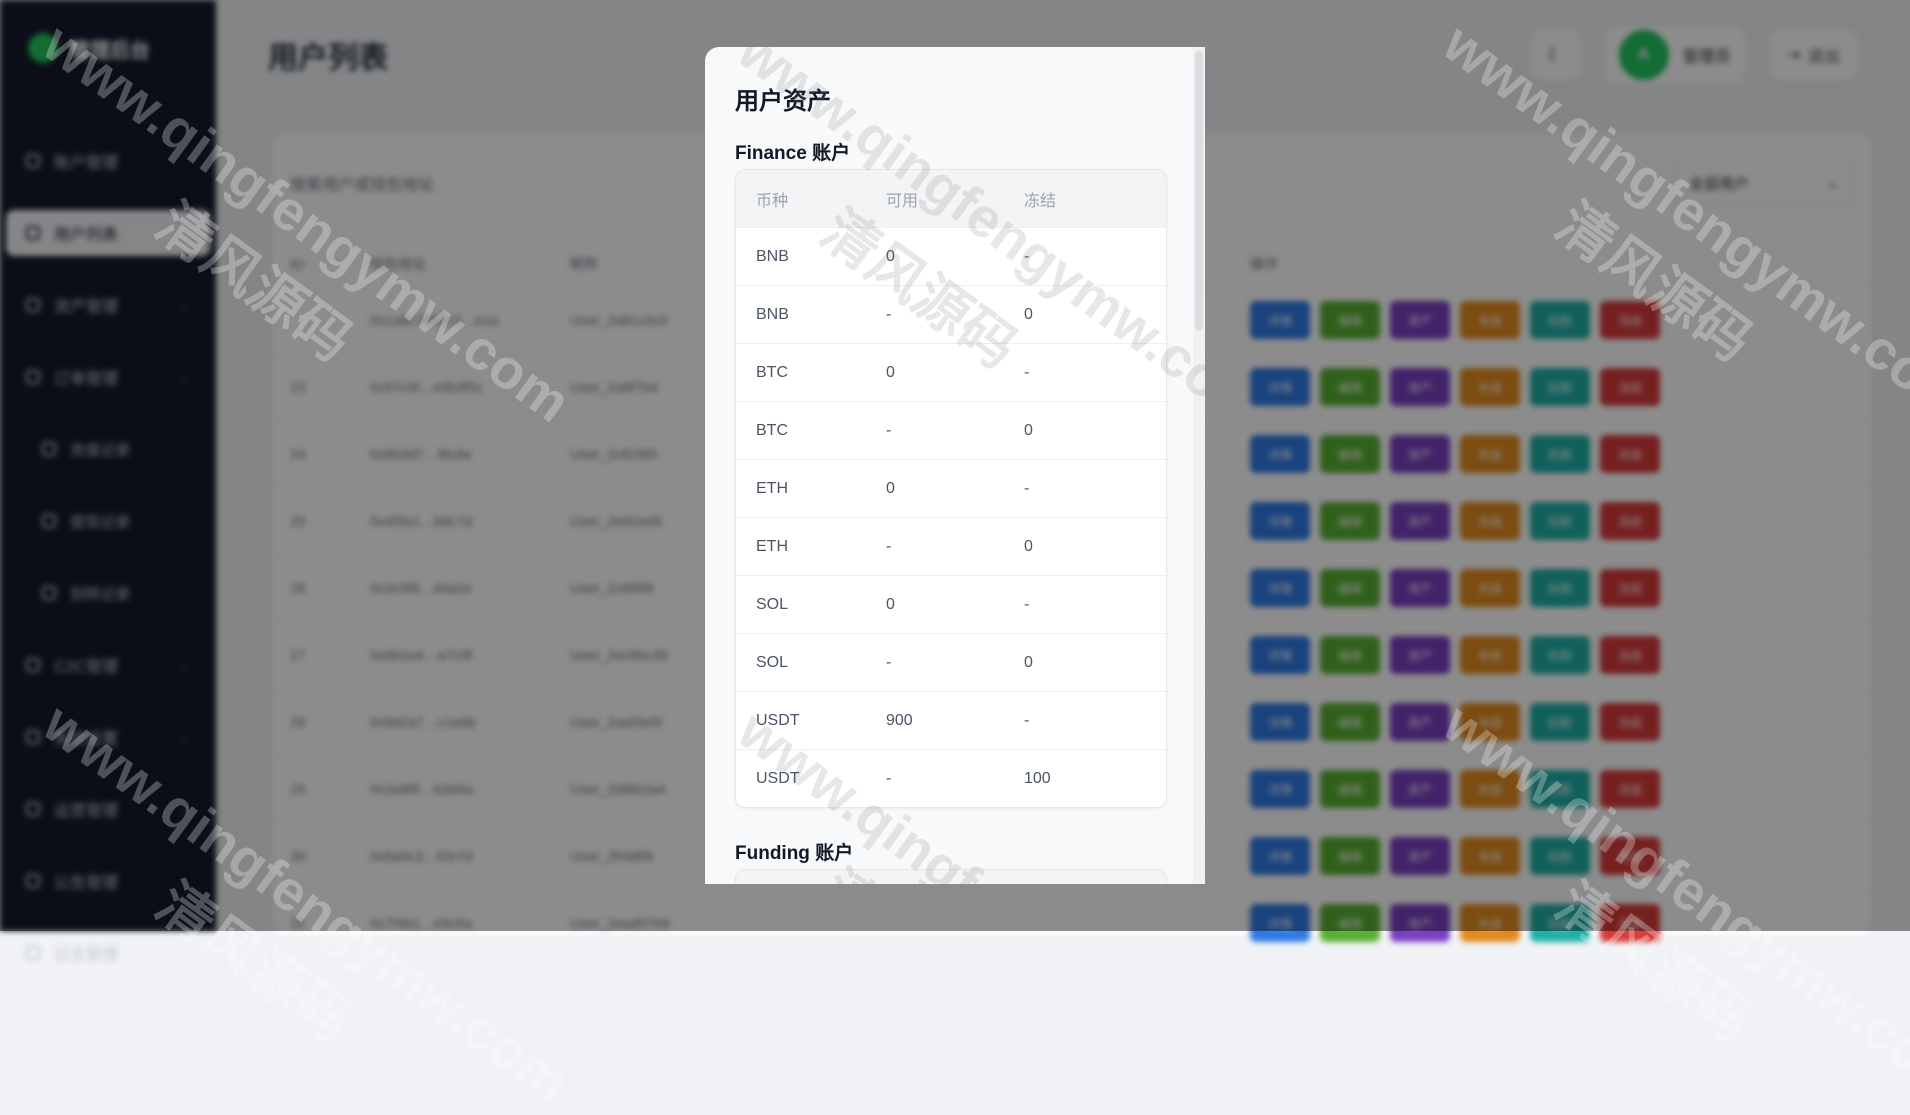 The width and height of the screenshot is (1910, 1115). I want to click on asset-row: BNB 0 -, so click(951, 256).